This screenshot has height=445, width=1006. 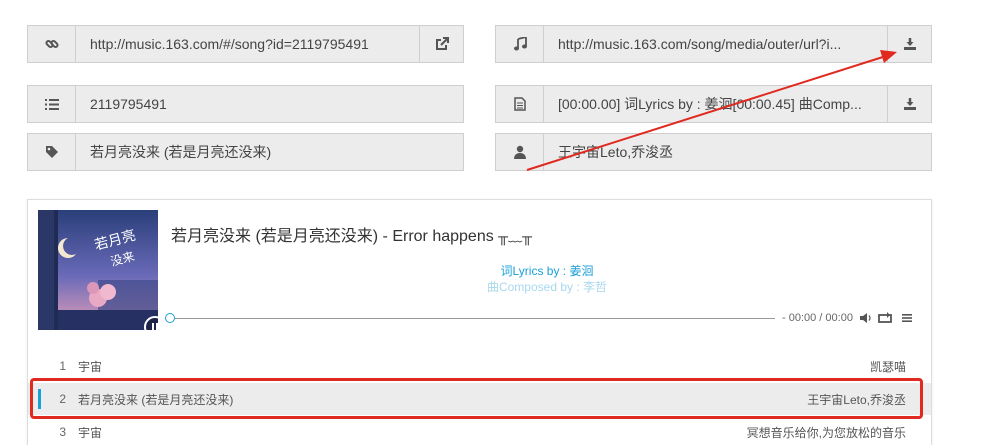 What do you see at coordinates (475, 318) in the screenshot?
I see `progress-bar` at bounding box center [475, 318].